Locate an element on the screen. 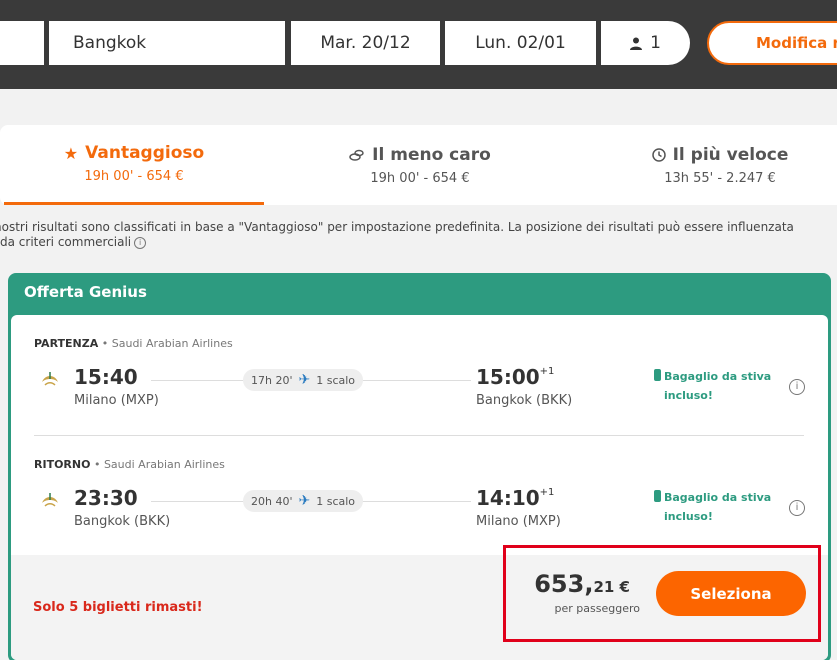 The width and height of the screenshot is (837, 660). origin-field is located at coordinates (22, 43).